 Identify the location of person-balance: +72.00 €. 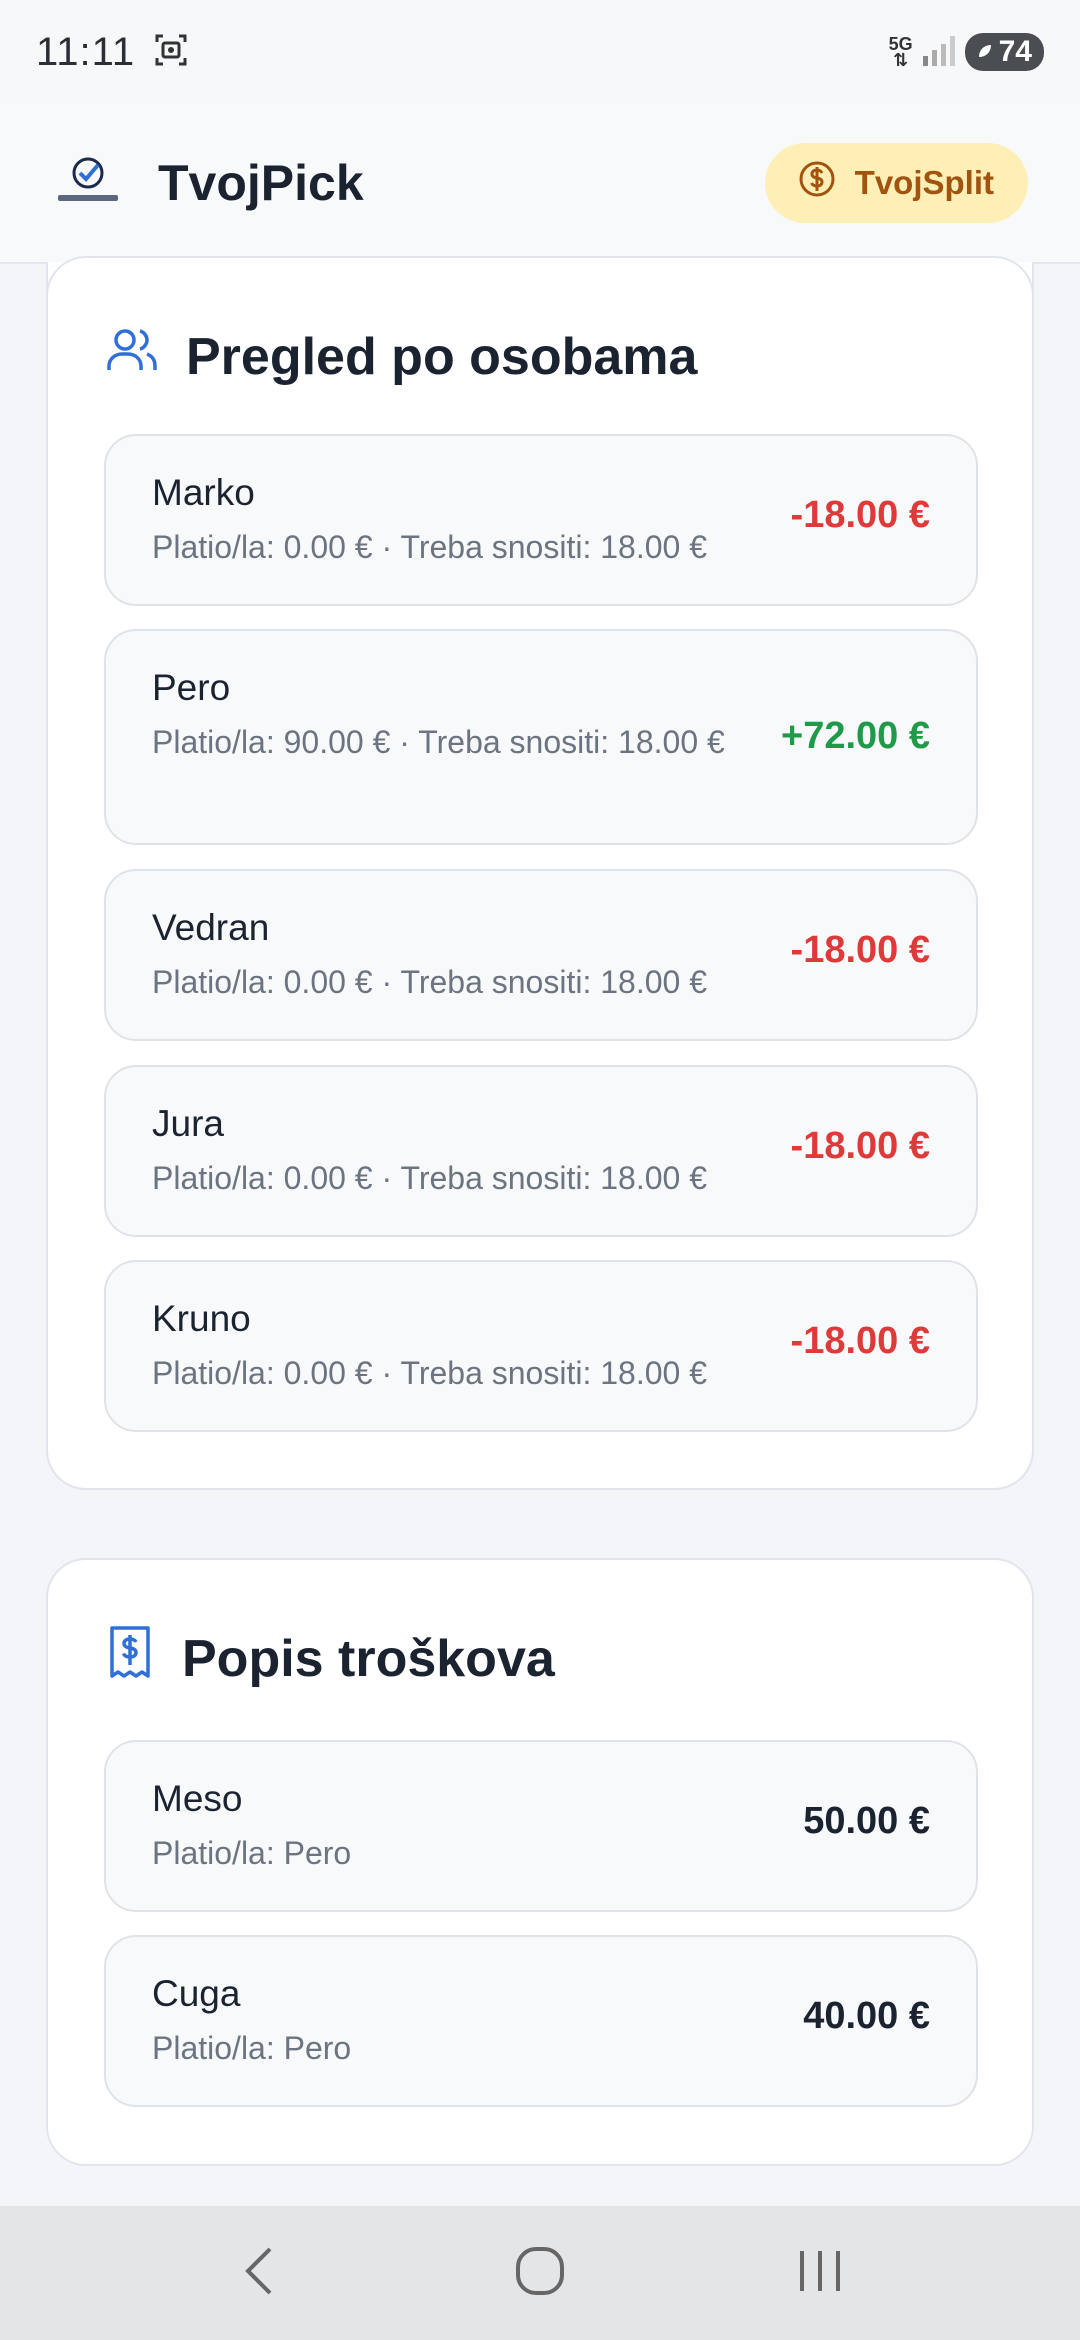
(855, 736).